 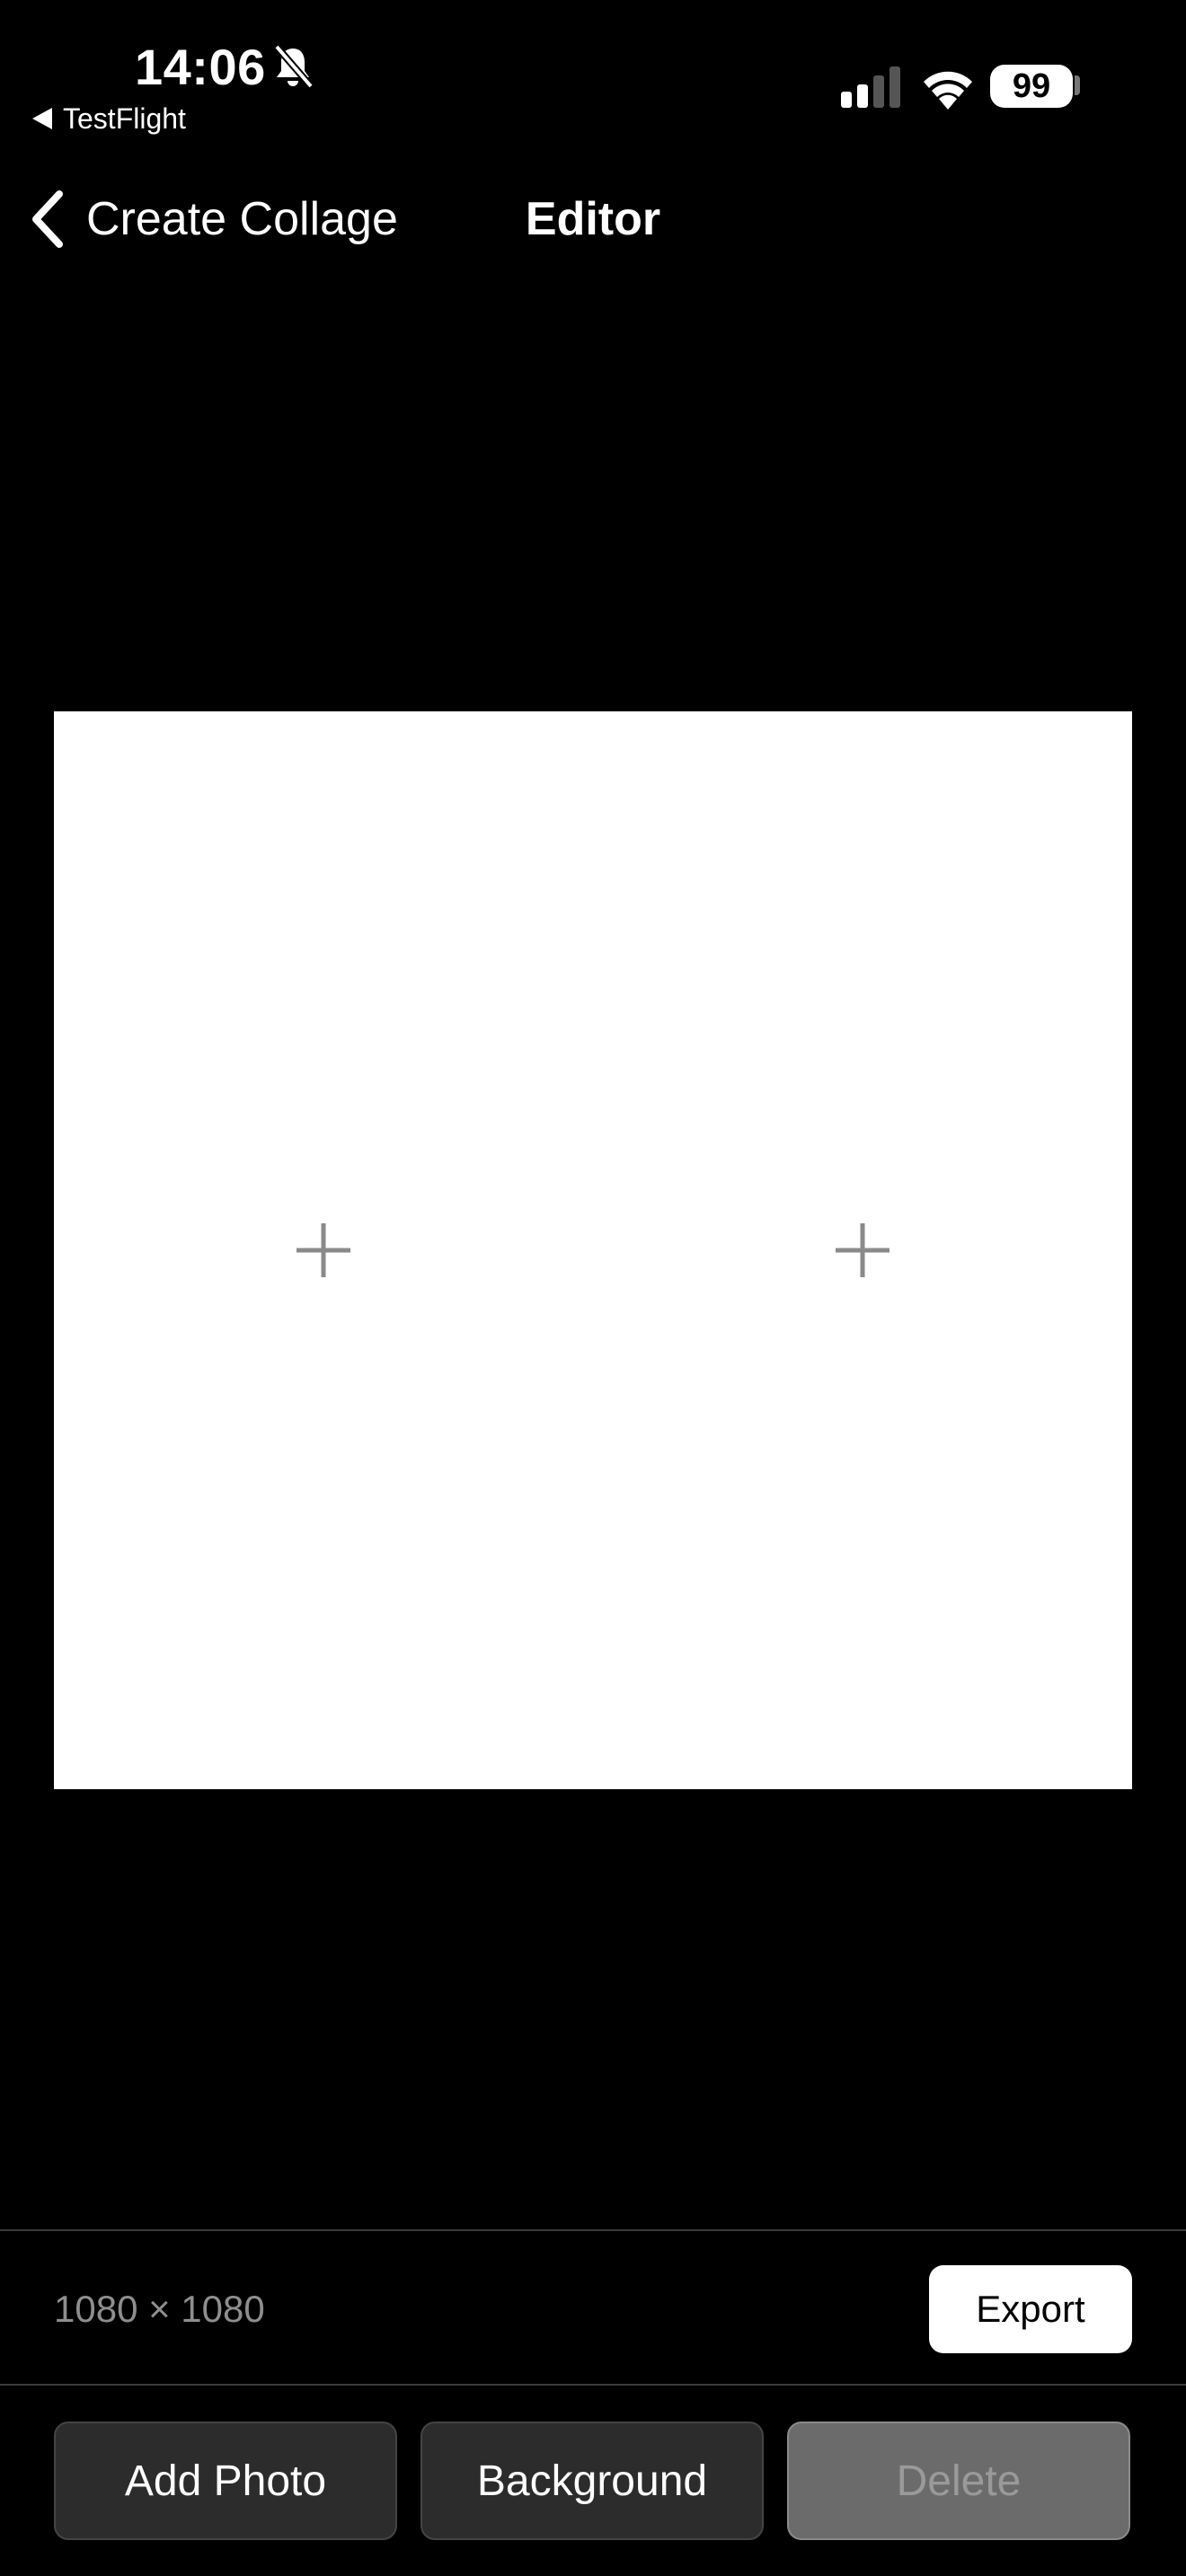 I want to click on battery-level: 99, so click(x=1031, y=86).